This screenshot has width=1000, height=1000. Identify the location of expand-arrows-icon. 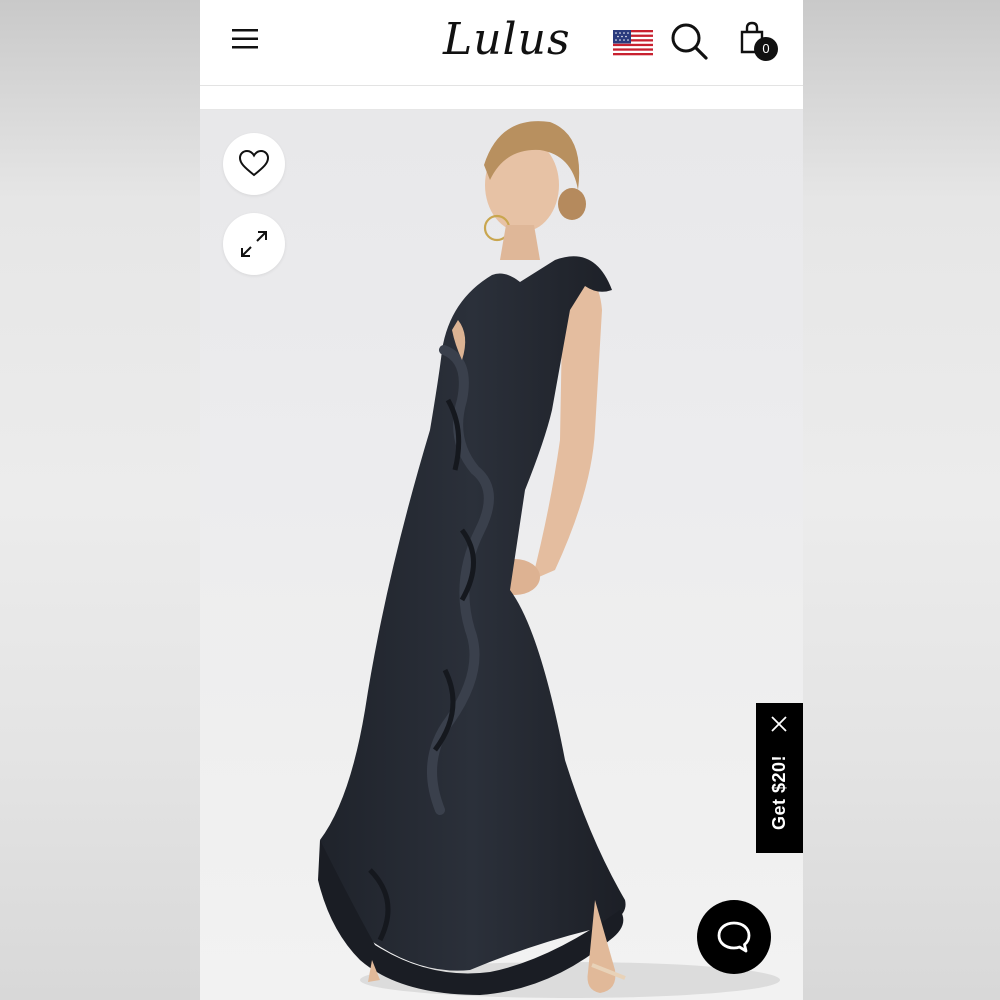
(254, 244).